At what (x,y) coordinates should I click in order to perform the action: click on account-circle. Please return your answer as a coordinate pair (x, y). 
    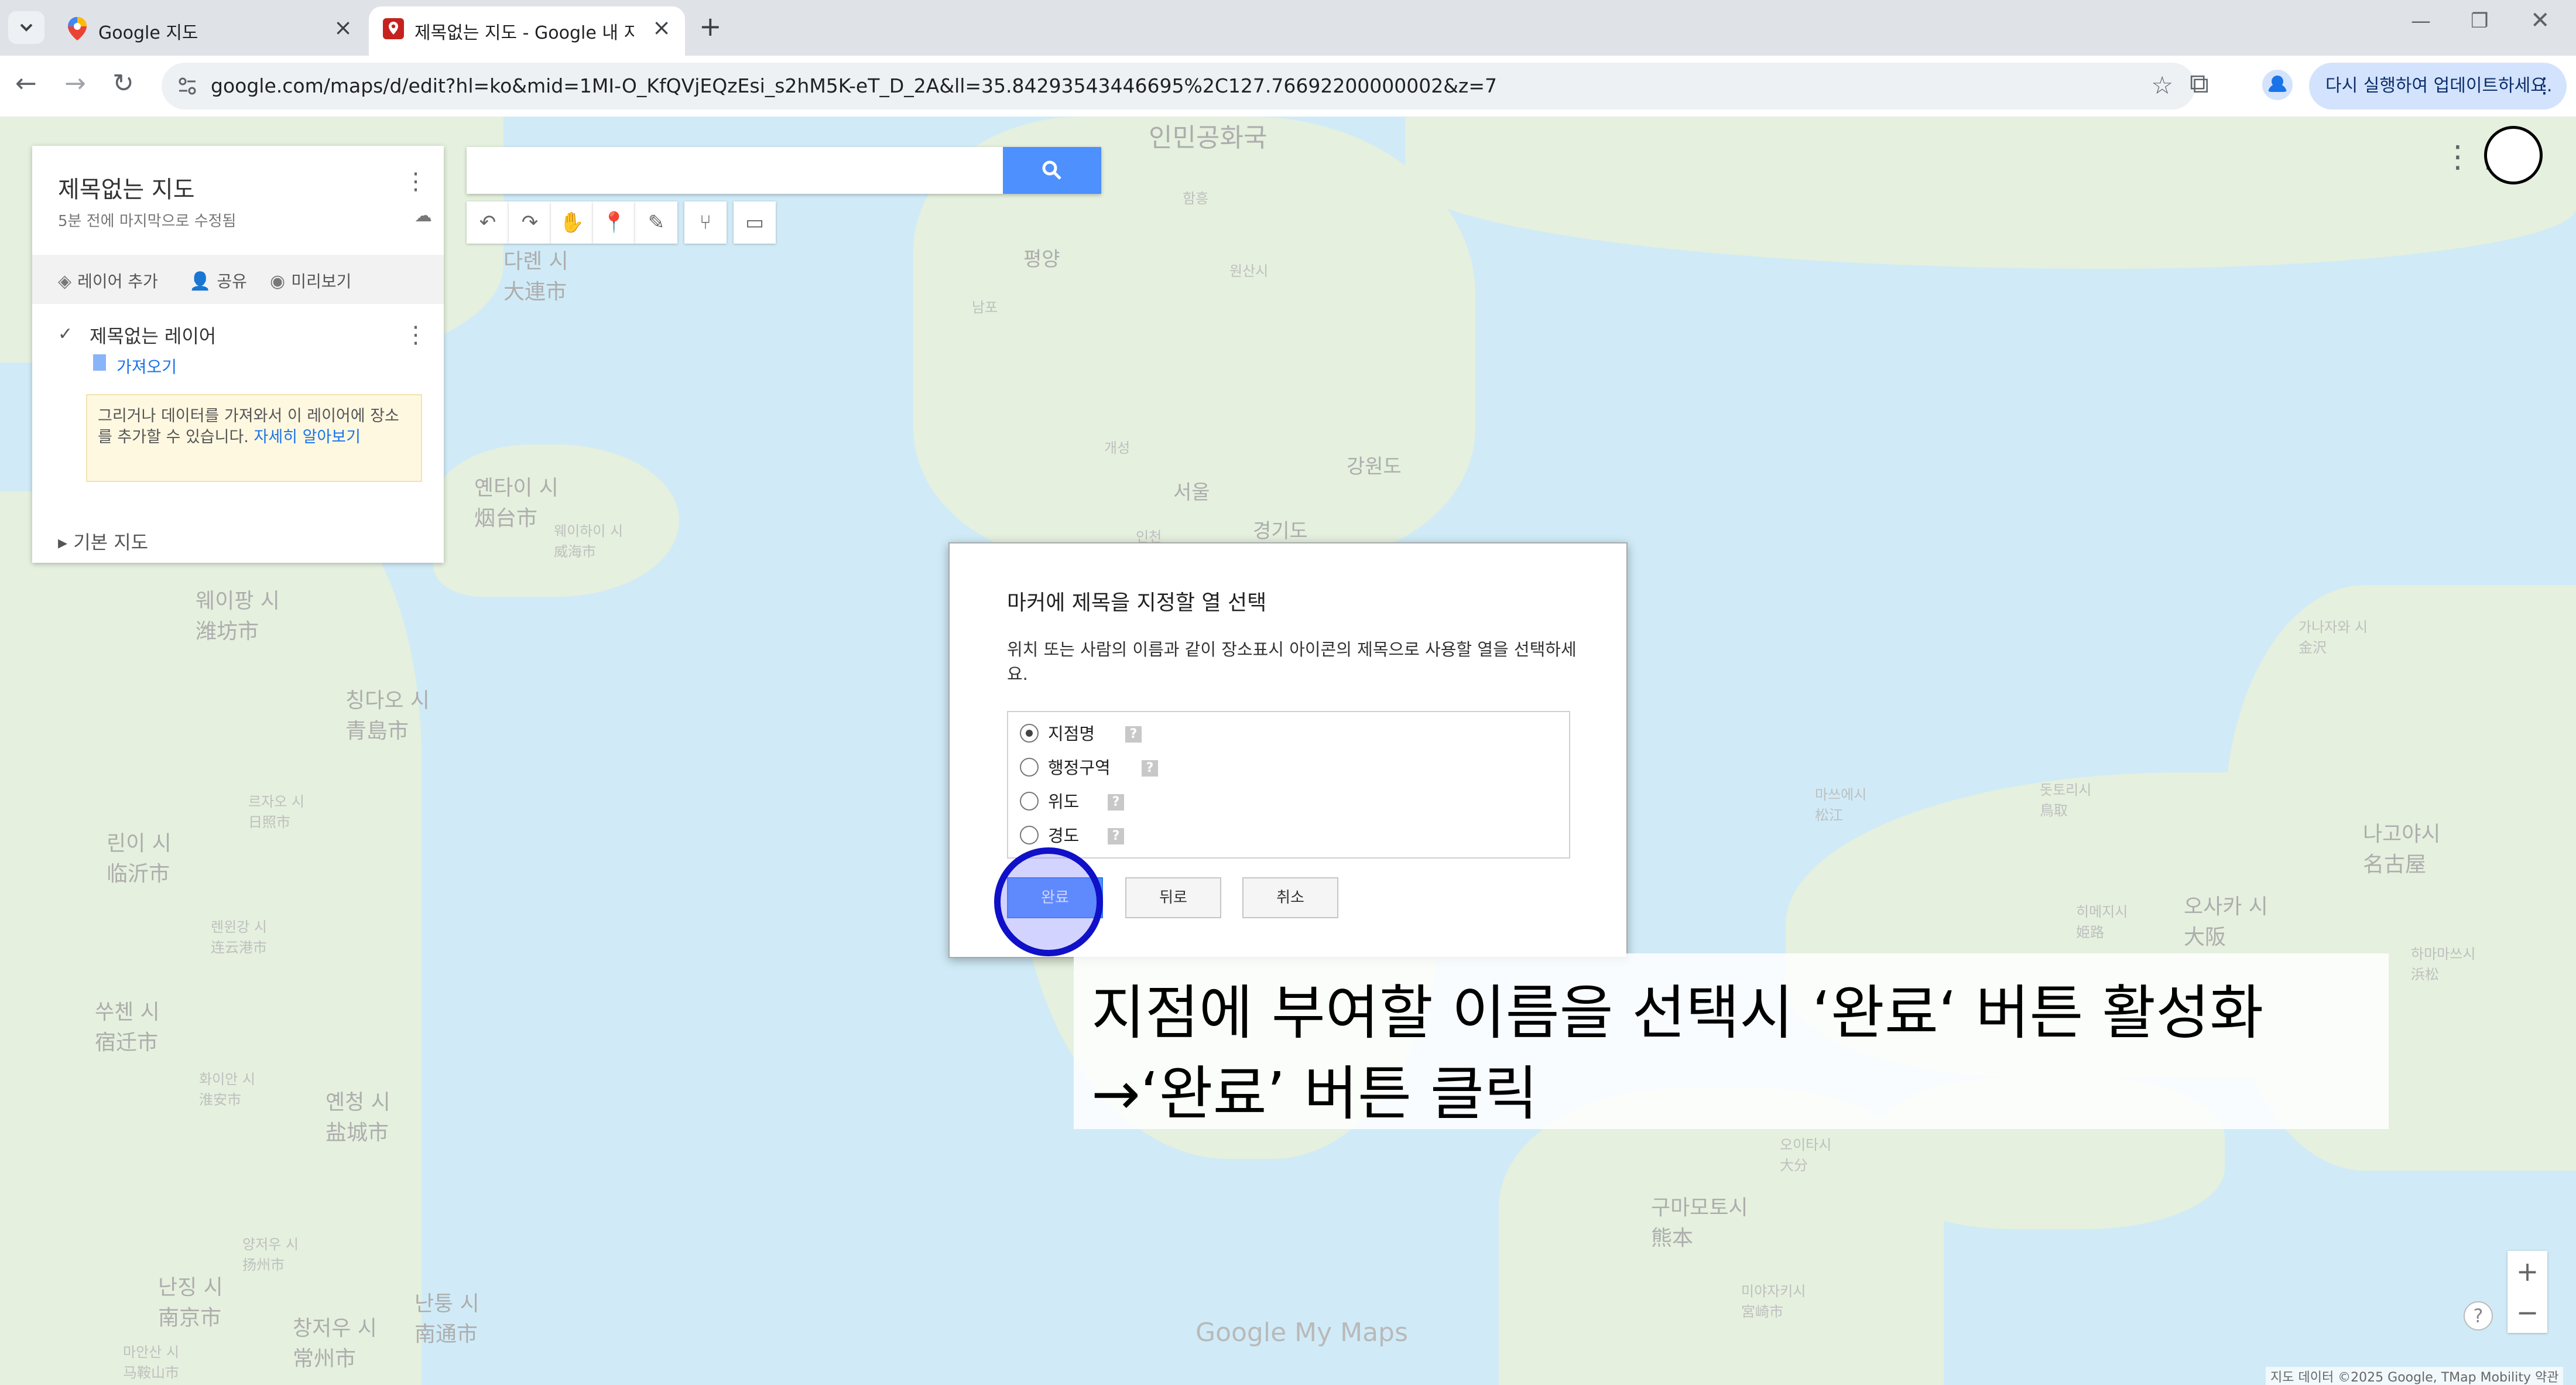
    Looking at the image, I should click on (2513, 155).